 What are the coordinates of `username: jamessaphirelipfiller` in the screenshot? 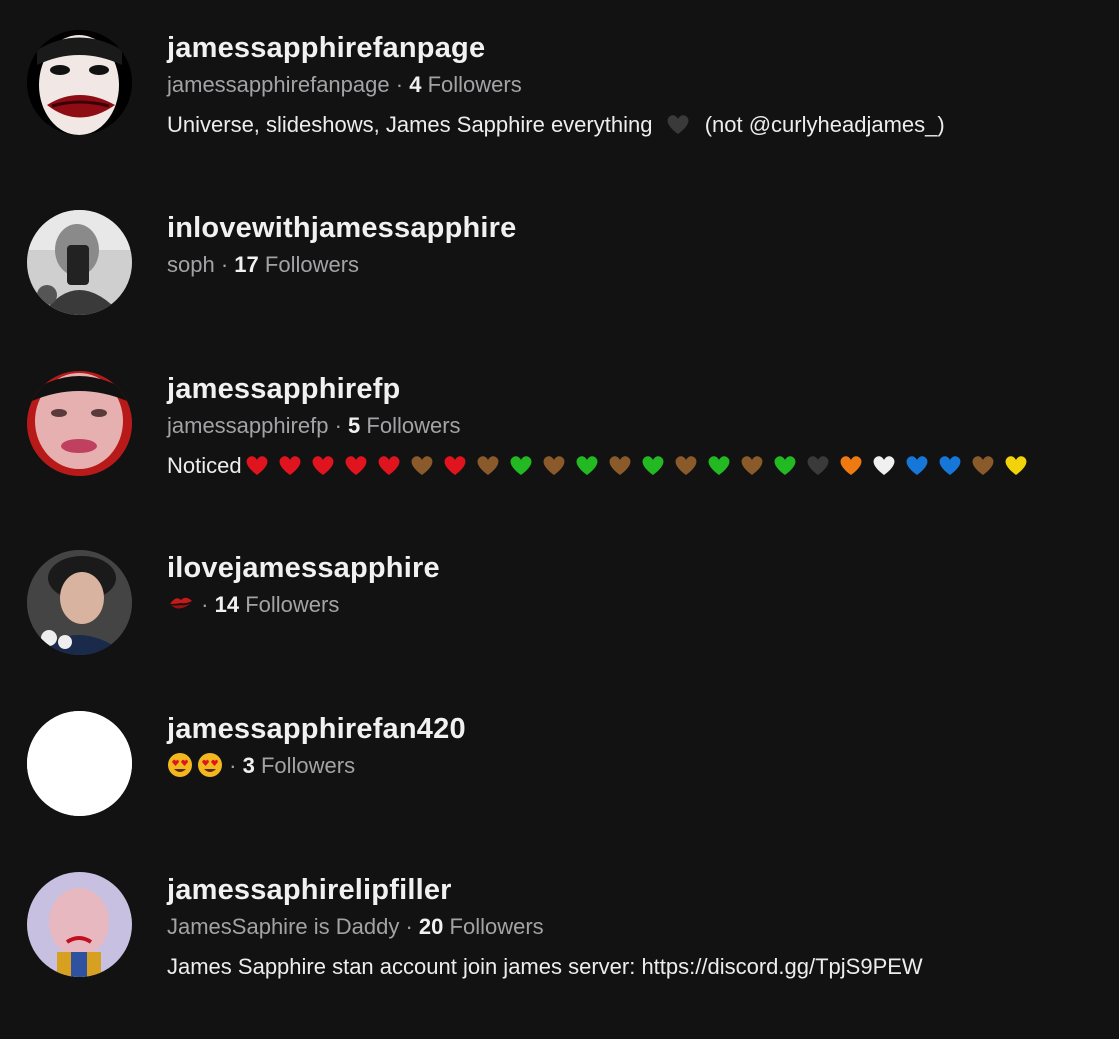 It's located at (637, 890).